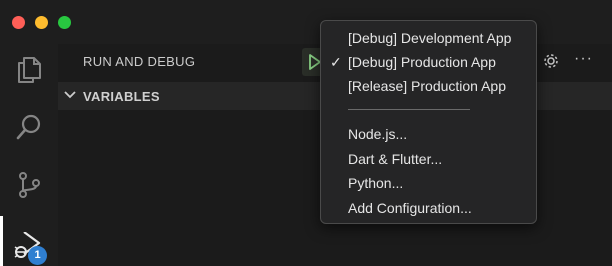  What do you see at coordinates (551, 61) in the screenshot?
I see `gear-icon` at bounding box center [551, 61].